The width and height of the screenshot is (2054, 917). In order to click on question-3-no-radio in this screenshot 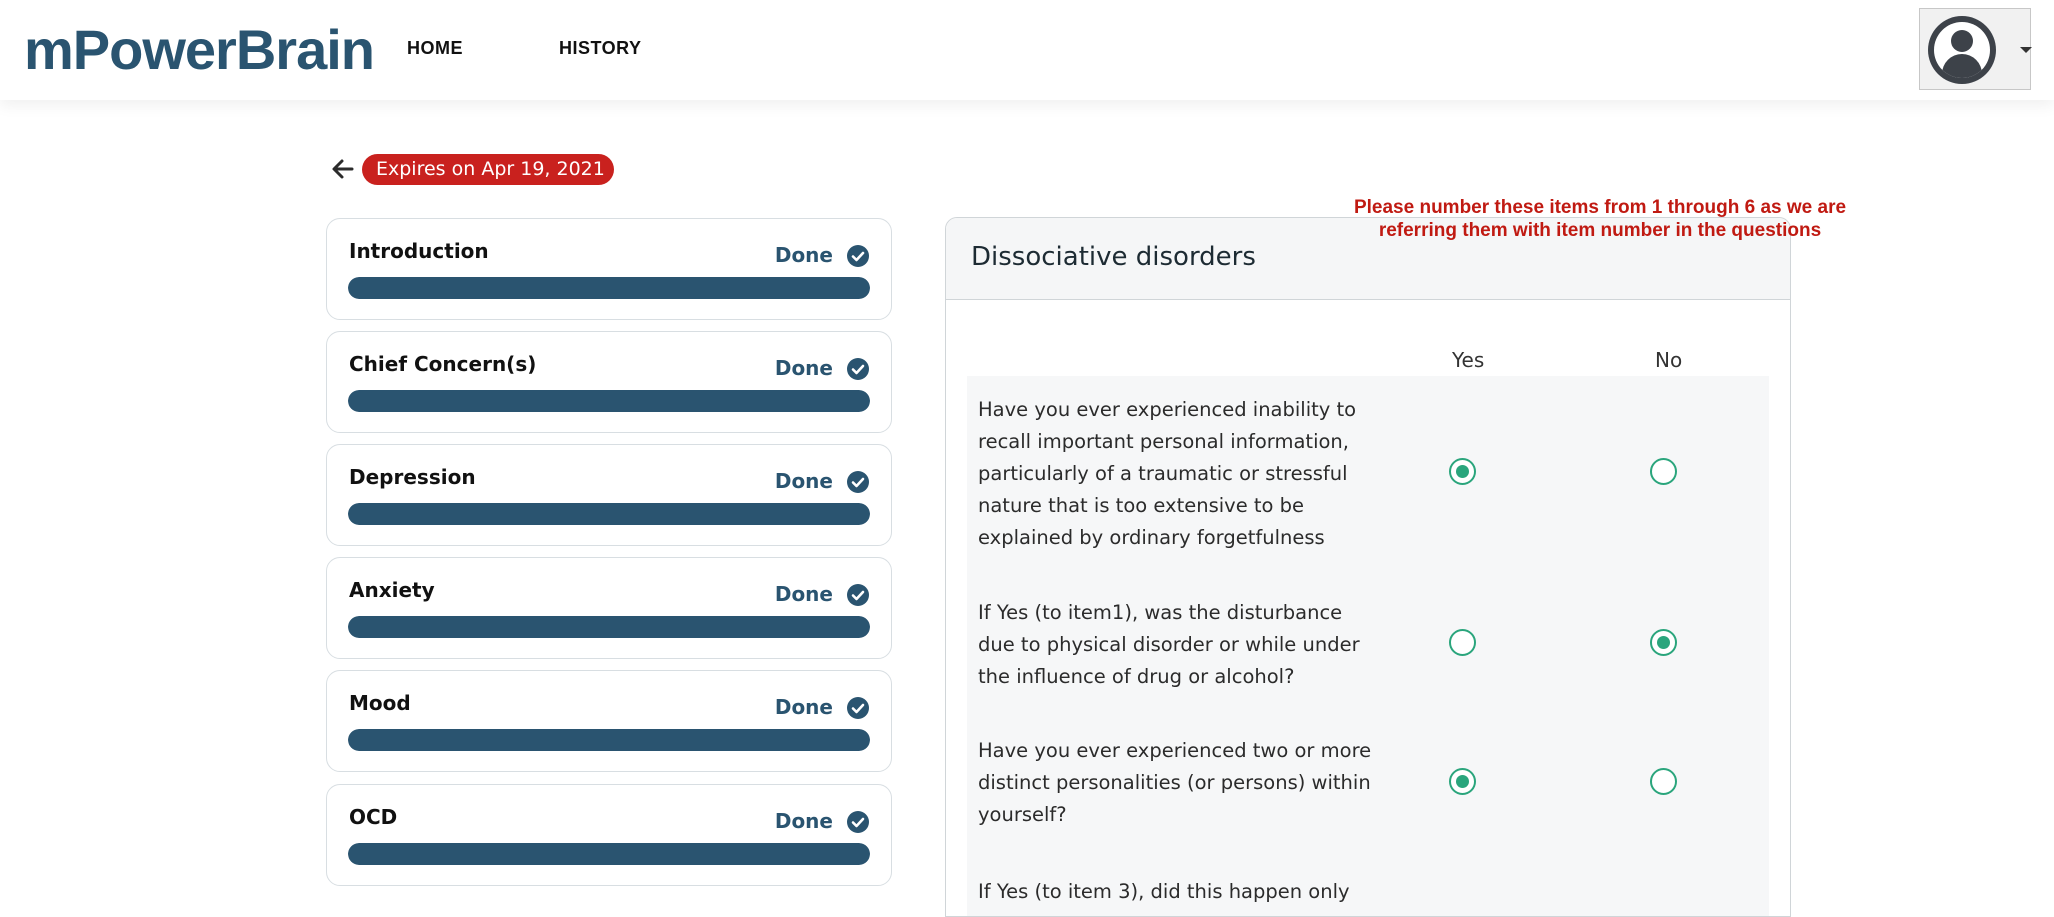, I will do `click(1663, 781)`.